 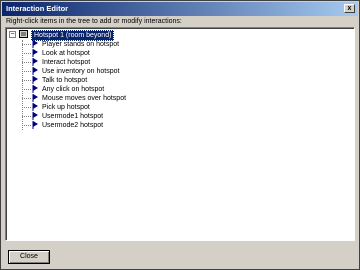 What do you see at coordinates (81, 71) in the screenshot?
I see `tree-item-label: Use inventory on hotspot` at bounding box center [81, 71].